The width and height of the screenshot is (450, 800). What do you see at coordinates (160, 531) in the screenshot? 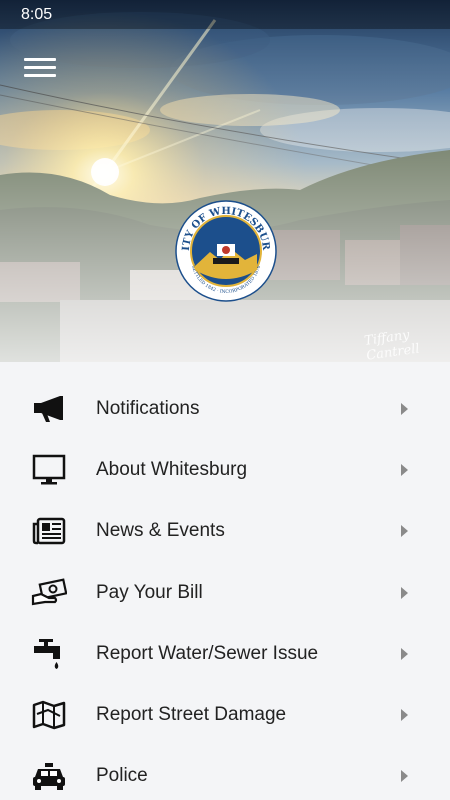
I see `menu-item-label: News & Events` at bounding box center [160, 531].